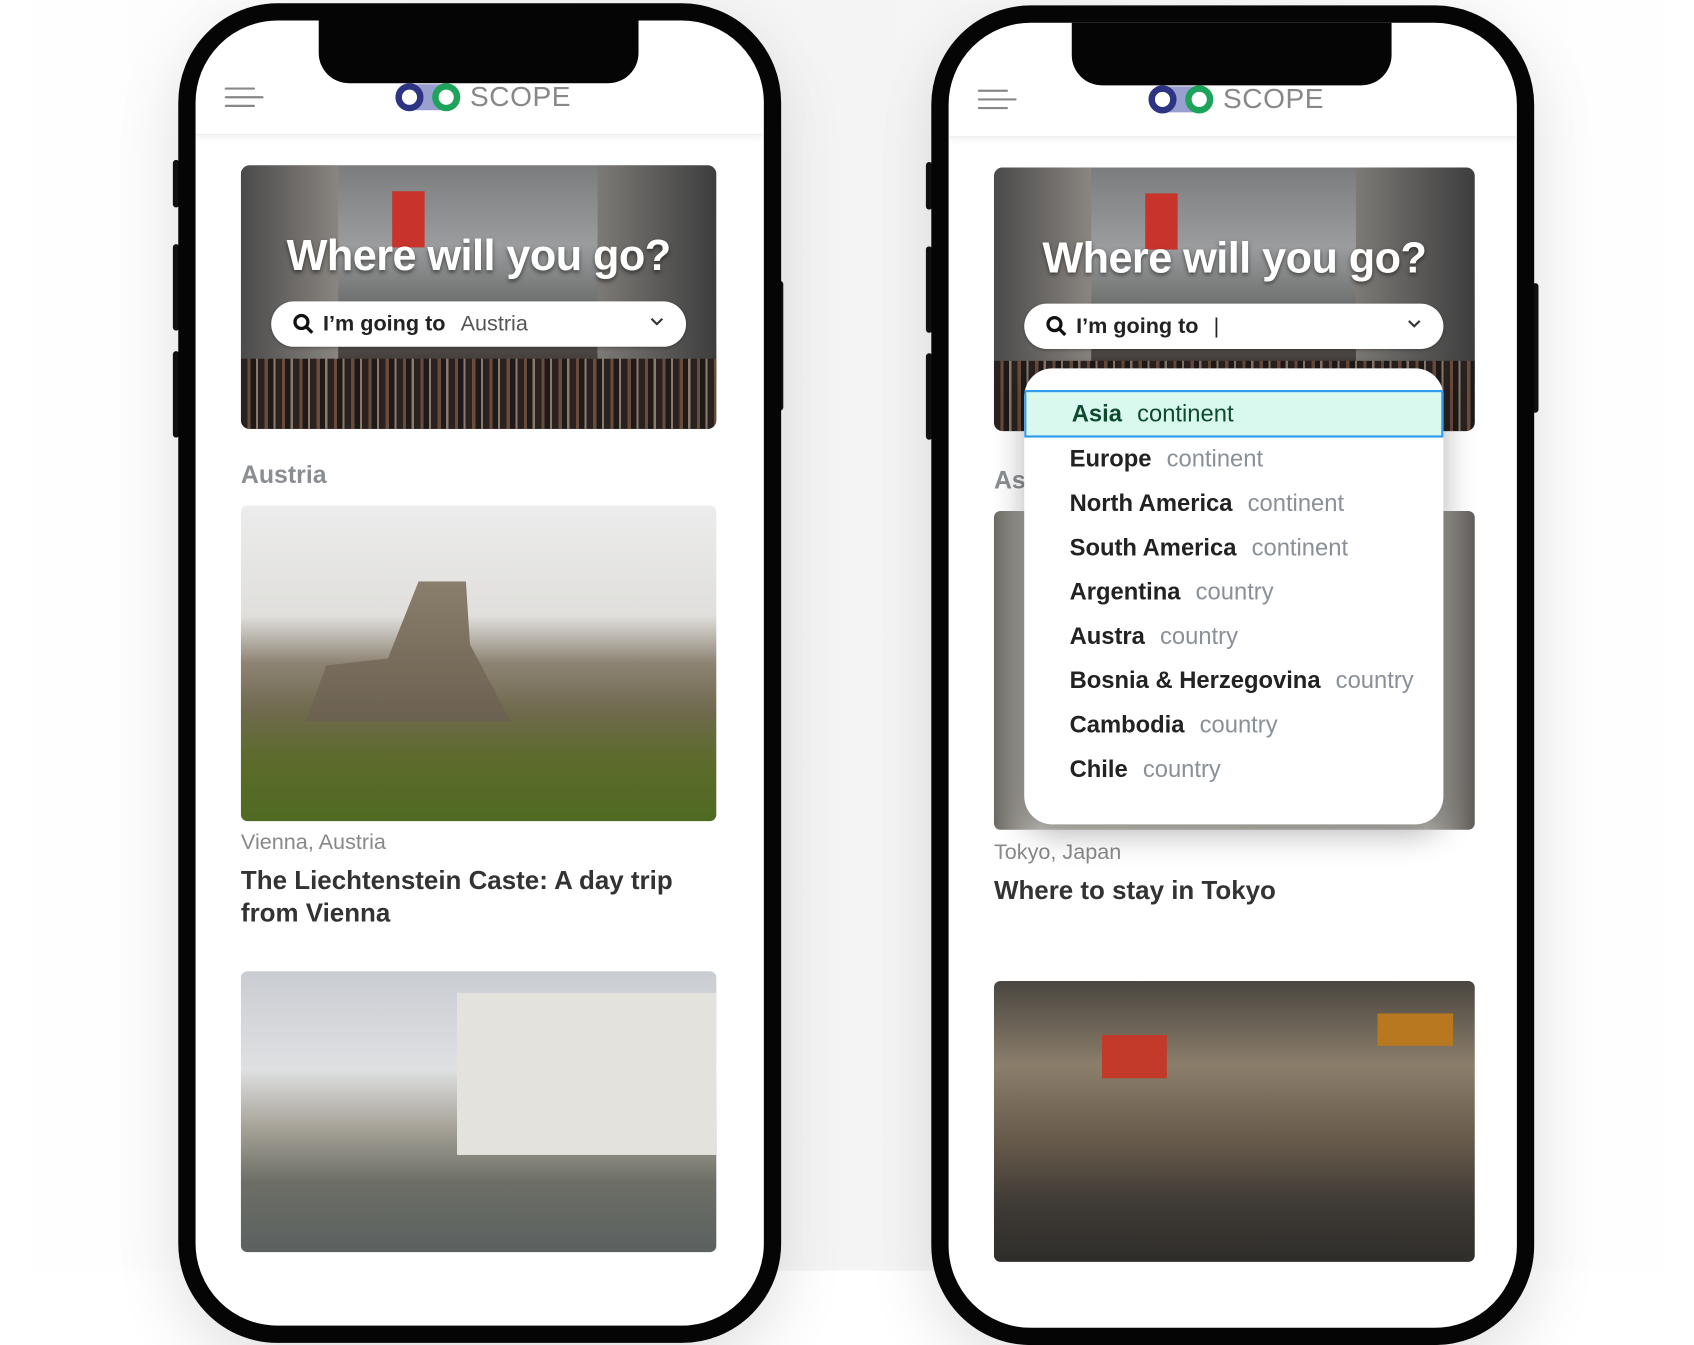  Describe the element at coordinates (283, 474) in the screenshot. I see `section-heading: Austria` at that location.